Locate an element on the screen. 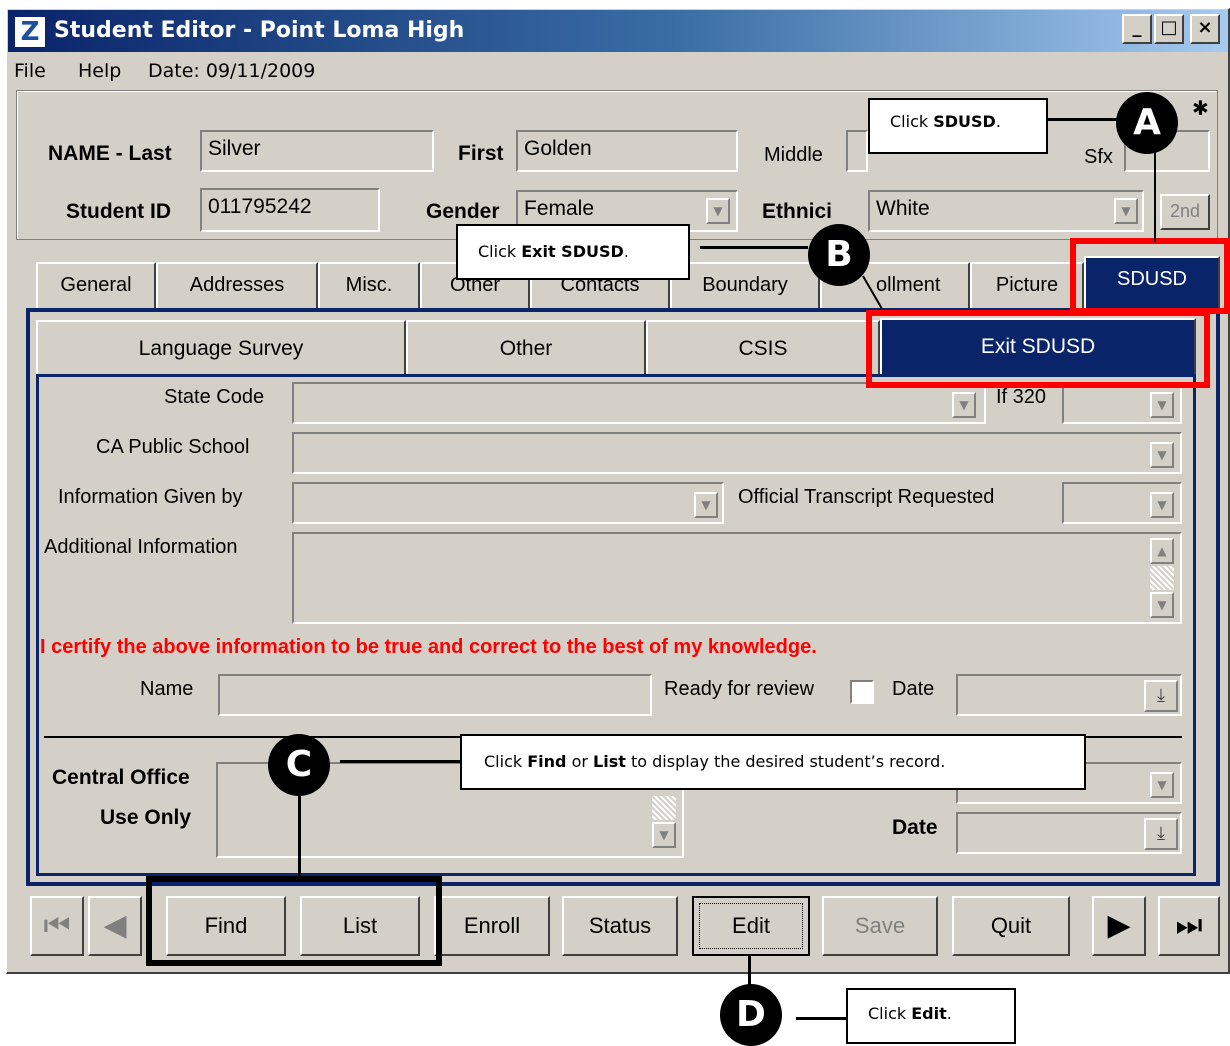 This screenshot has height=1046, width=1230. edit-button: Edit is located at coordinates (751, 926).